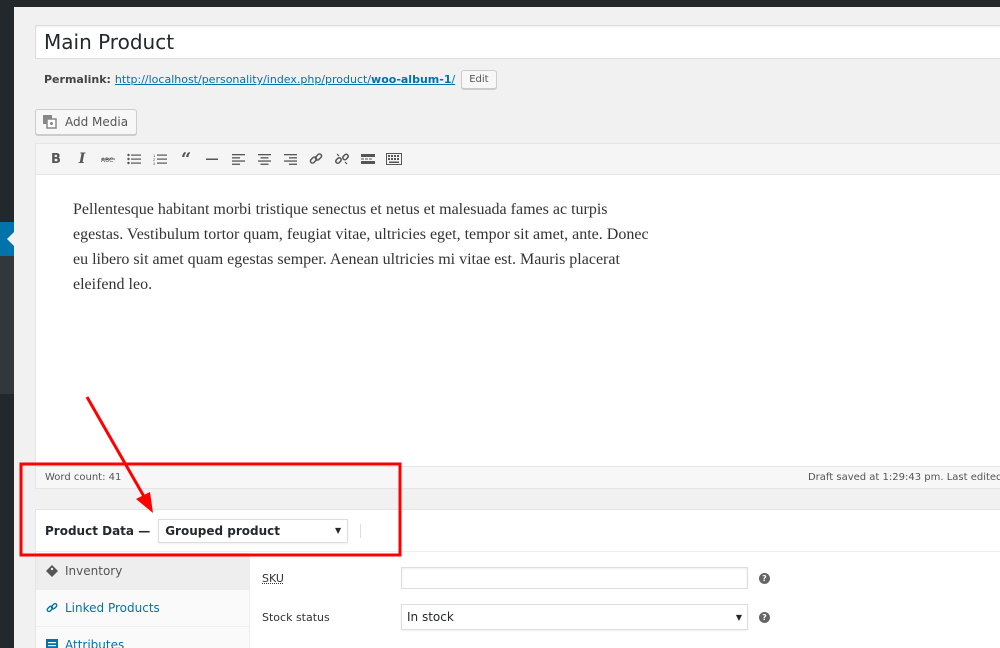 The image size is (1000, 648). Describe the element at coordinates (518, 159) in the screenshot. I see `editor-toolbar: B I ABC 123 “` at that location.